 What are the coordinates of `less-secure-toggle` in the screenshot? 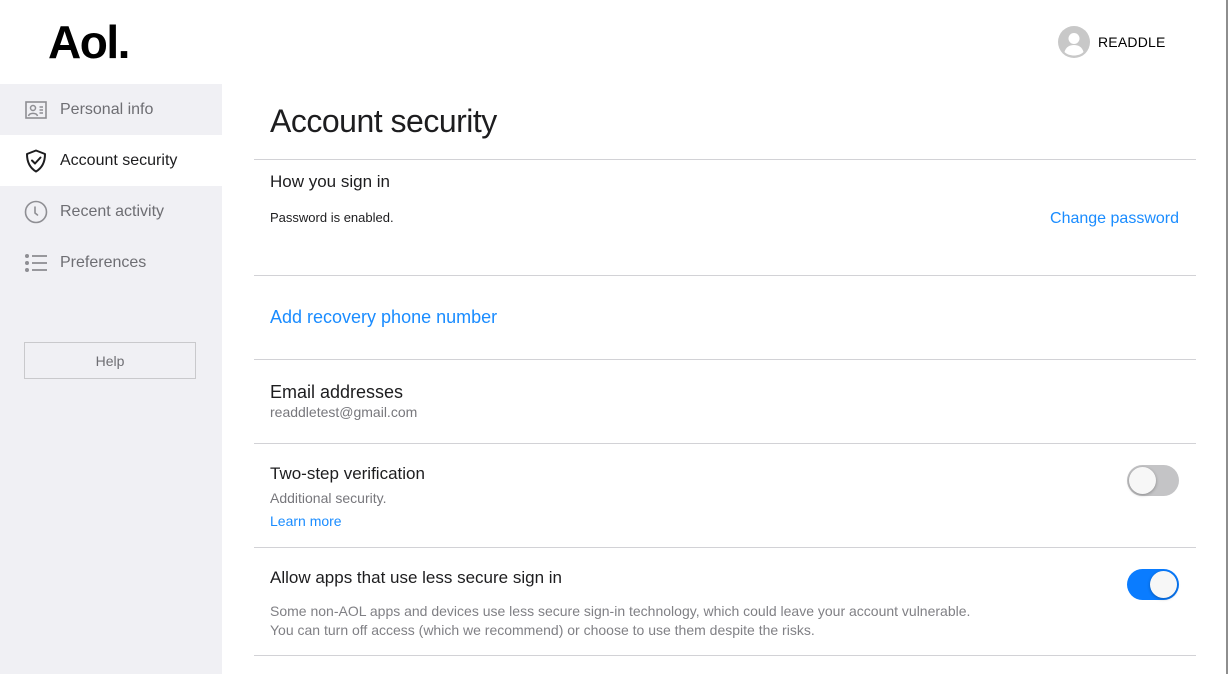 It's located at (1153, 584).